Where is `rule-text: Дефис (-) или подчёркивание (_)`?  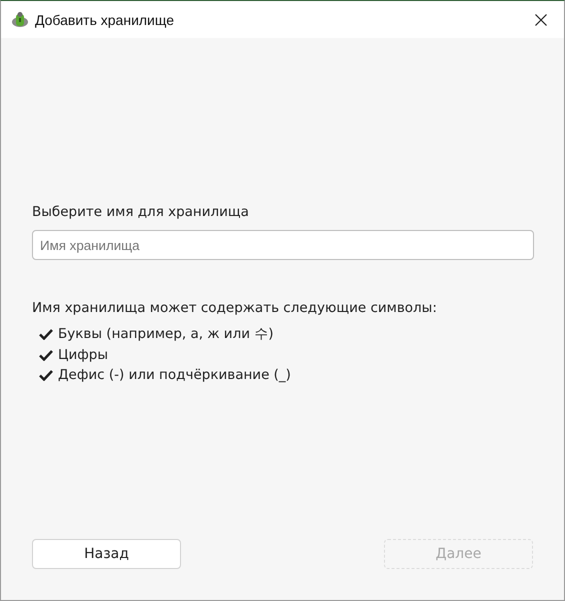 rule-text: Дефис (-) или подчёркивание (_) is located at coordinates (174, 375).